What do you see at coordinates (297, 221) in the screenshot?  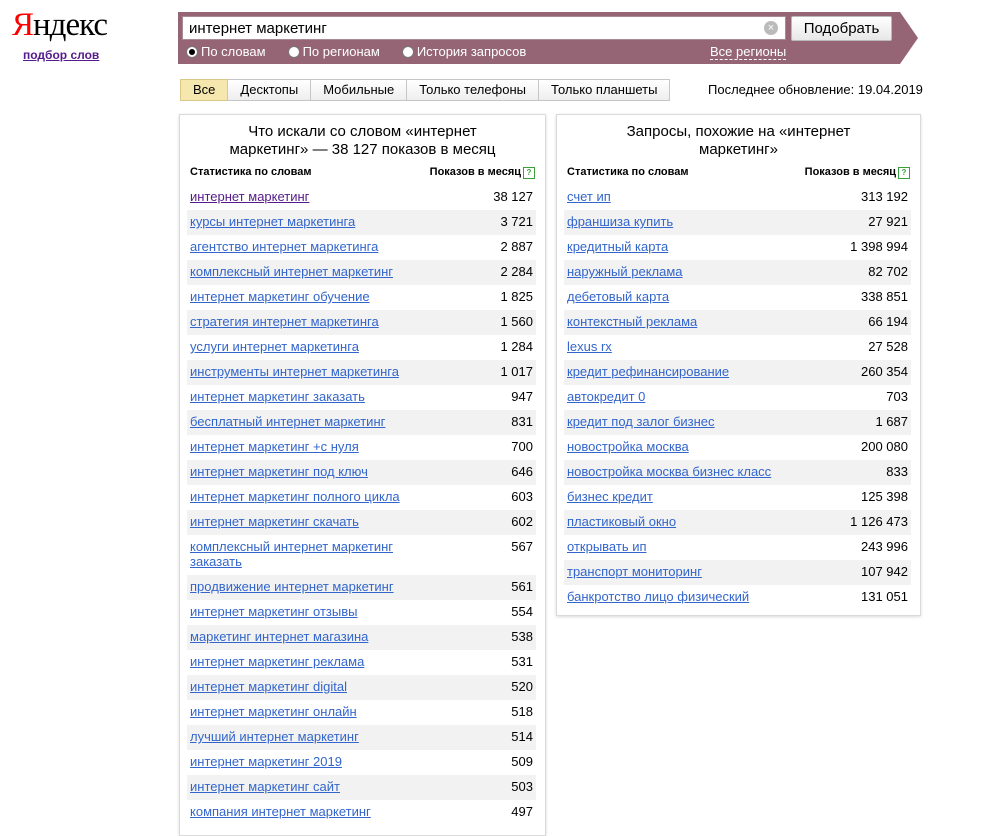 I see `keyword-link: курсы интернет маркетинга` at bounding box center [297, 221].